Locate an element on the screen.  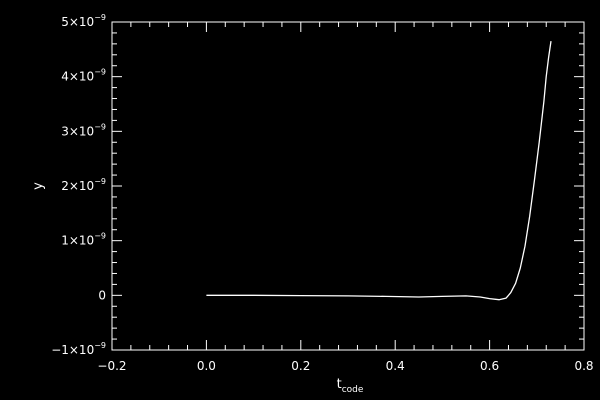
y-tick-mantissa: 2×10 is located at coordinates (77, 186).